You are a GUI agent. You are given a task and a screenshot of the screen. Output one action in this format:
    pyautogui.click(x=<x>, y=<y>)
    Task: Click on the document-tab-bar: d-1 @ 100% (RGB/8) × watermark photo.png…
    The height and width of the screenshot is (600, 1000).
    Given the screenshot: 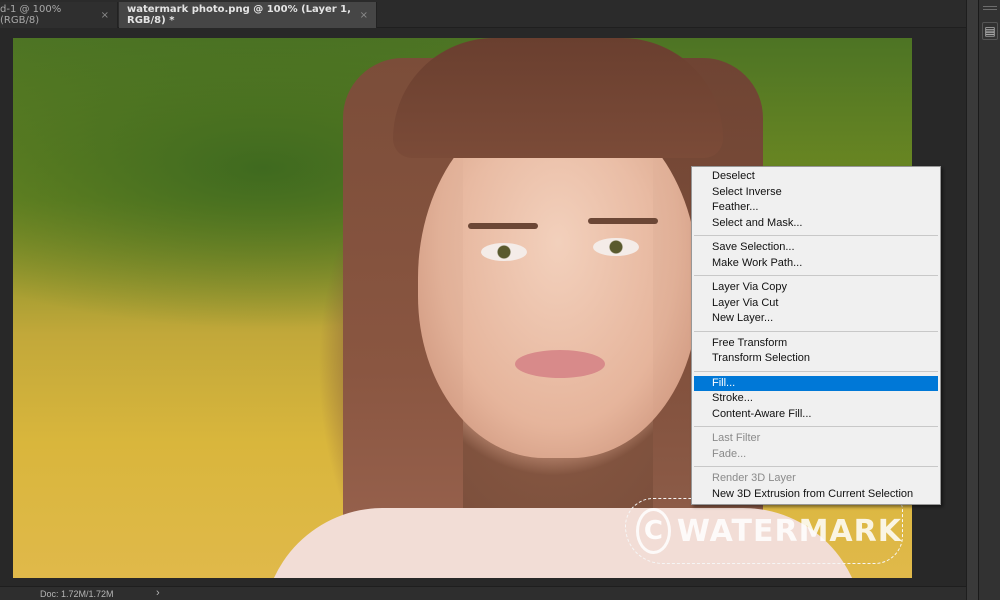 What is the action you would take?
    pyautogui.click(x=489, y=14)
    